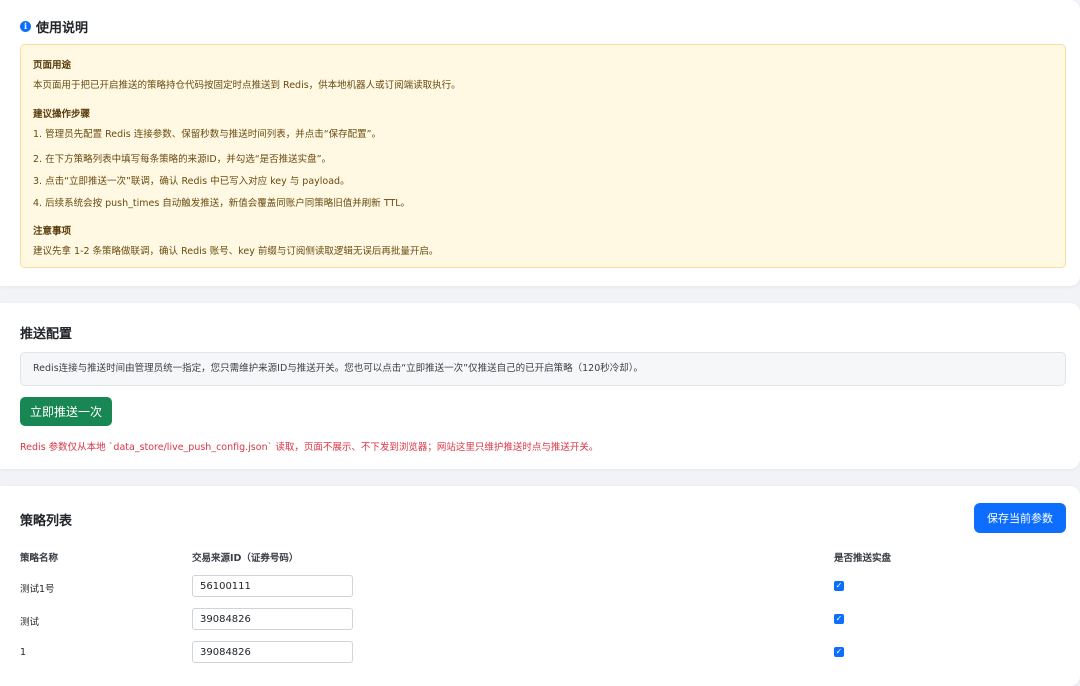 This screenshot has width=1080, height=686. I want to click on step-item: 2. 在下方策略列表中填写每条策略的来源ID，并勾选“是否推送实盘”。, so click(182, 159).